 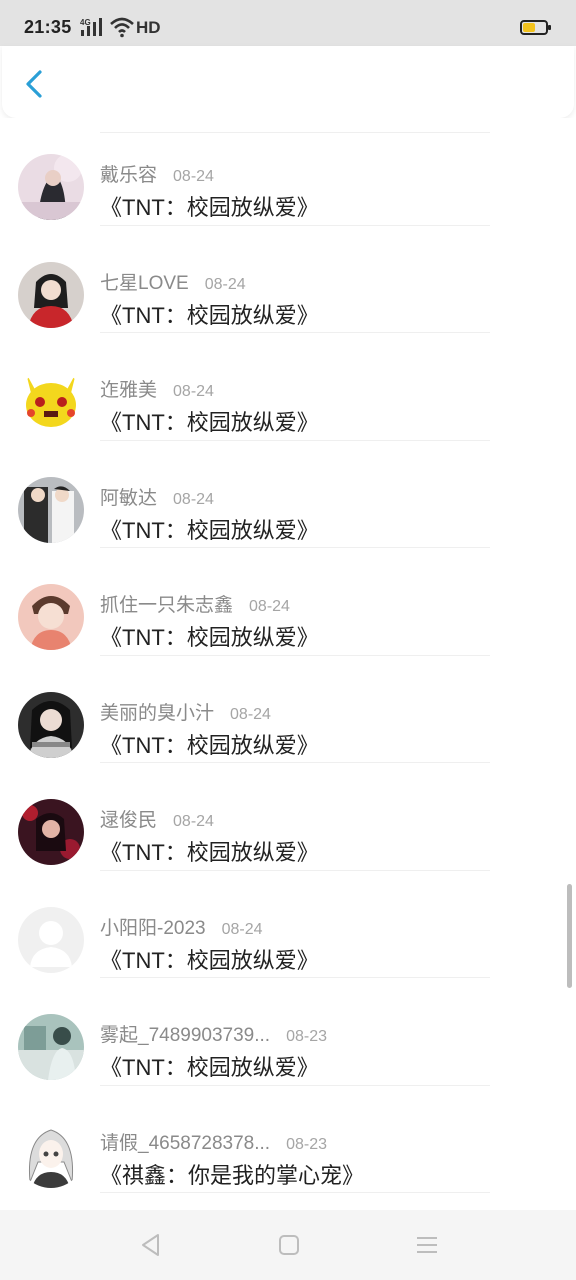 What do you see at coordinates (529, 27) in the screenshot?
I see `battery-fill` at bounding box center [529, 27].